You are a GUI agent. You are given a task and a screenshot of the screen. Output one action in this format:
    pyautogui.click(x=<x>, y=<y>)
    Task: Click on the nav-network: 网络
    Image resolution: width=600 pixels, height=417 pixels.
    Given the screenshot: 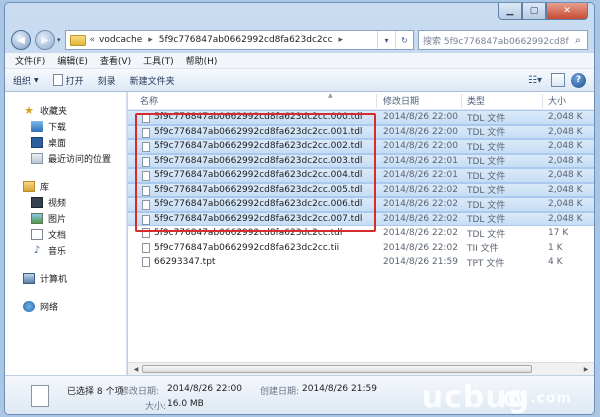 What is the action you would take?
    pyautogui.click(x=65, y=306)
    